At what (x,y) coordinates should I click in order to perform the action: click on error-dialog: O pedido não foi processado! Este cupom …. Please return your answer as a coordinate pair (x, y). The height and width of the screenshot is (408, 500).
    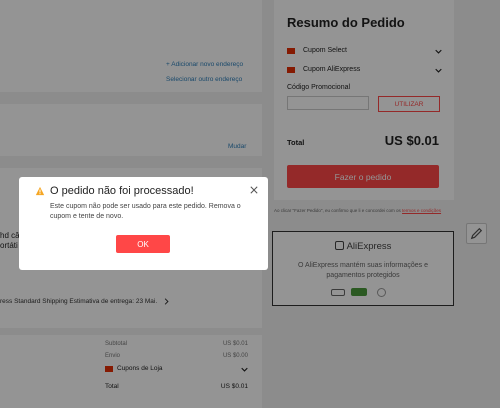
    Looking at the image, I should click on (143, 223).